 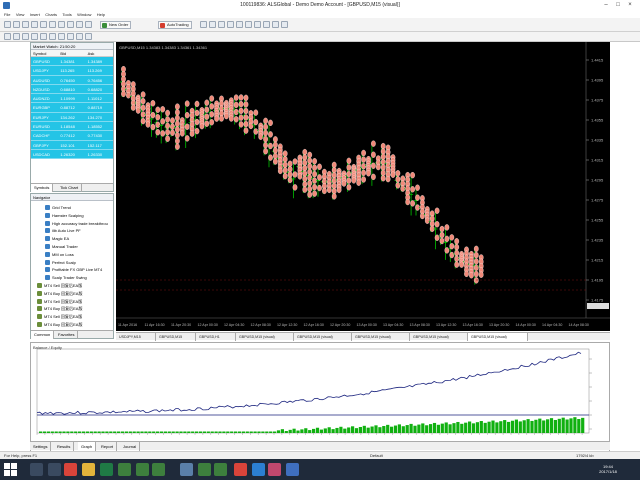 I want to click on column-symbol: Symbol, so click(x=44, y=53).